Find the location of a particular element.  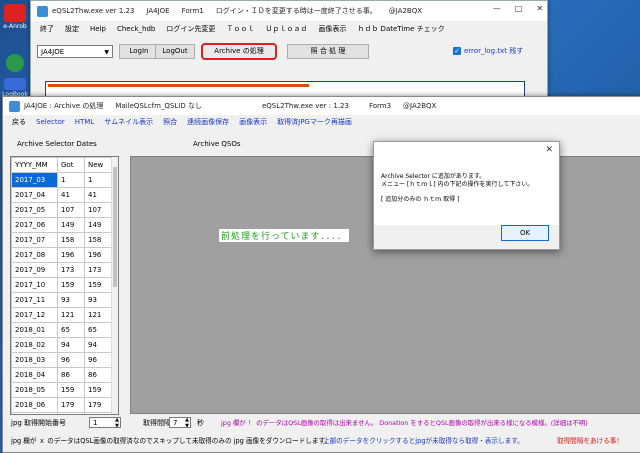

table-row: 2018_05159159 is located at coordinates (62, 390).